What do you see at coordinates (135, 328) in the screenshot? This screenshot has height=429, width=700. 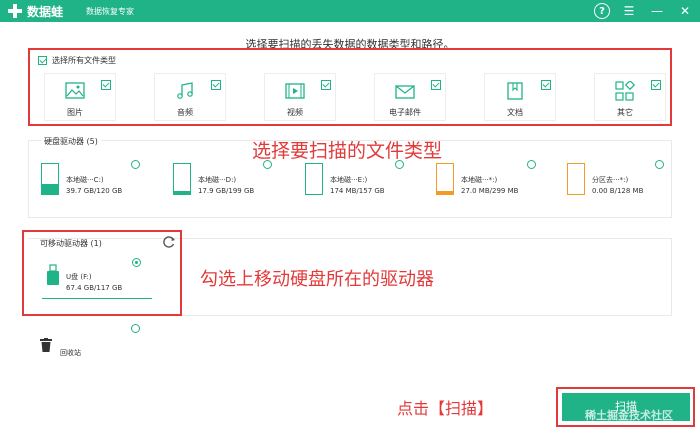 I see `recycle-bin-radio` at bounding box center [135, 328].